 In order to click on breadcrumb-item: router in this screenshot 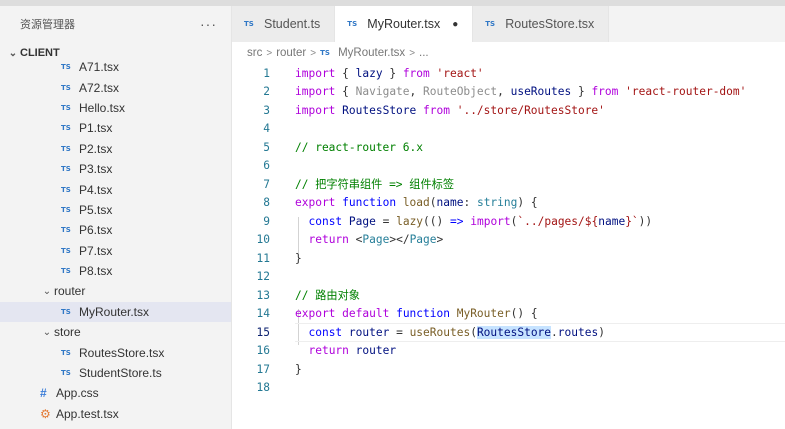, I will do `click(291, 53)`.